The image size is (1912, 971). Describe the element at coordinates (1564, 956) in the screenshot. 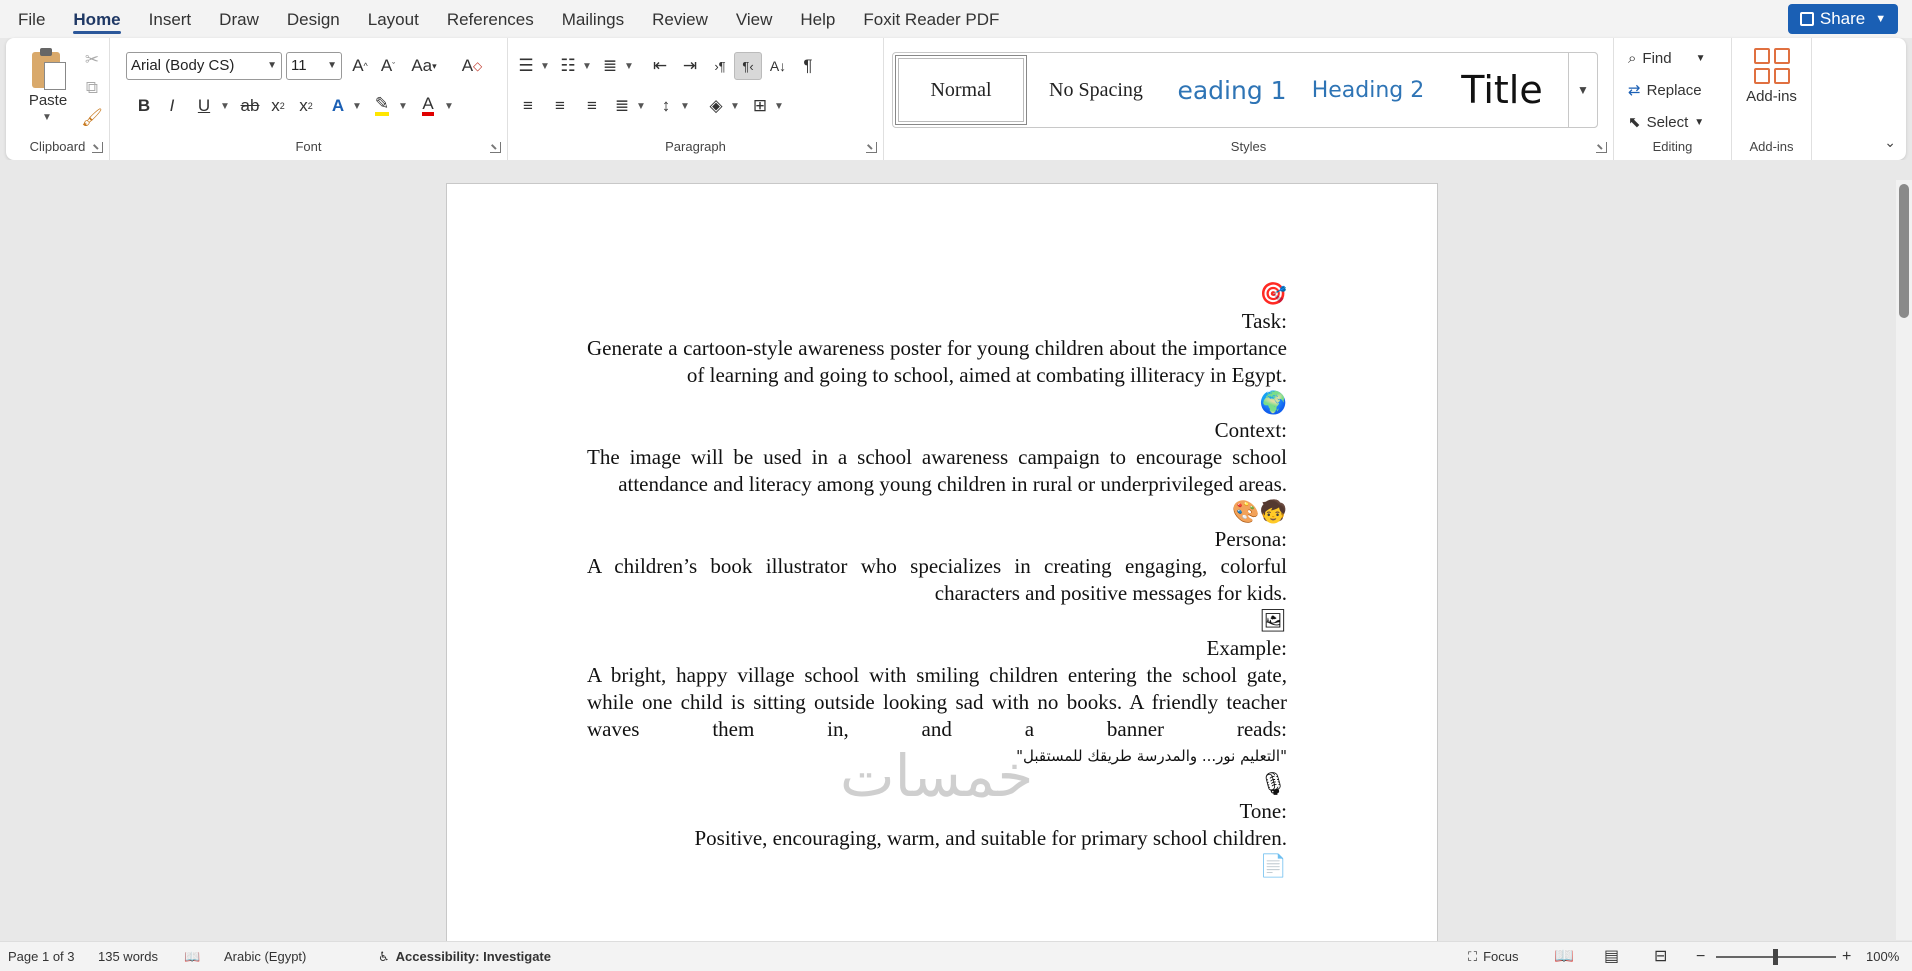

I see `read-mode-icon: 📖` at that location.